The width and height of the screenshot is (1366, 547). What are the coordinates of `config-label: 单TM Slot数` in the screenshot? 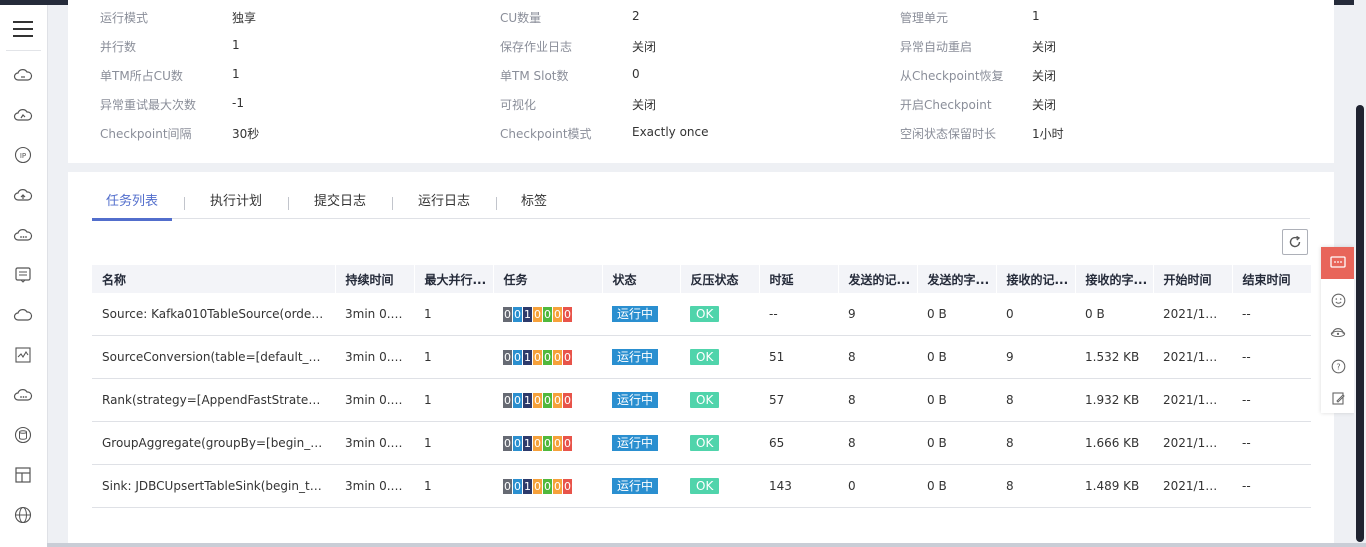 It's located at (534, 76).